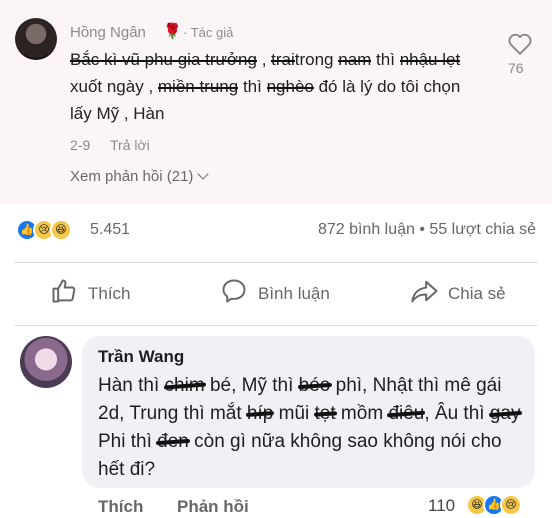 The image size is (552, 518). I want to click on comment-time: 2-9, so click(80, 145).